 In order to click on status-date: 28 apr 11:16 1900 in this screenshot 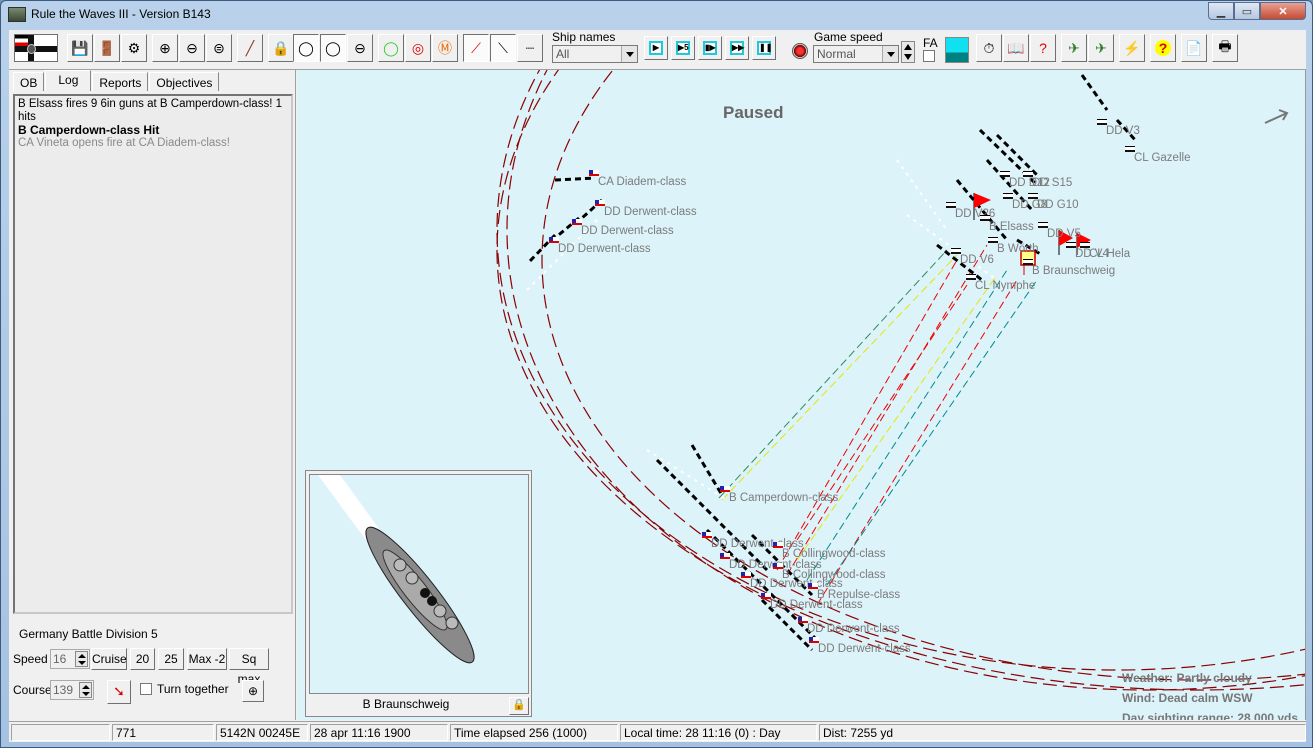, I will do `click(379, 732)`.